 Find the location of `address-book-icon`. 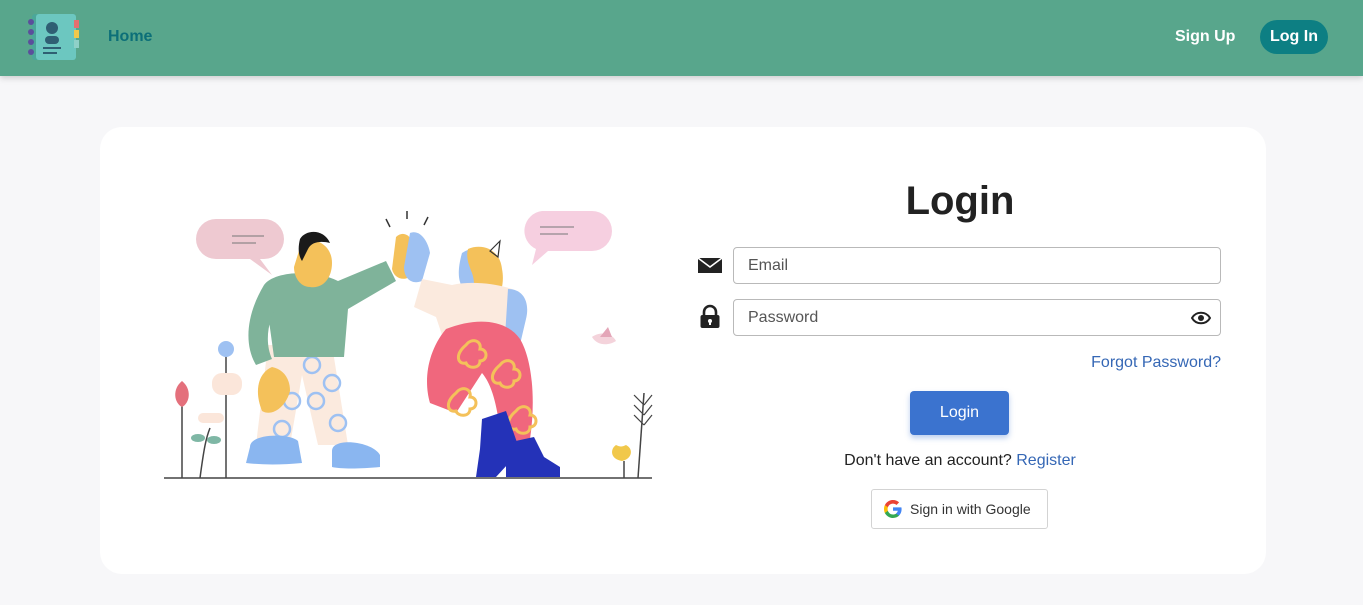

address-book-icon is located at coordinates (53, 37).